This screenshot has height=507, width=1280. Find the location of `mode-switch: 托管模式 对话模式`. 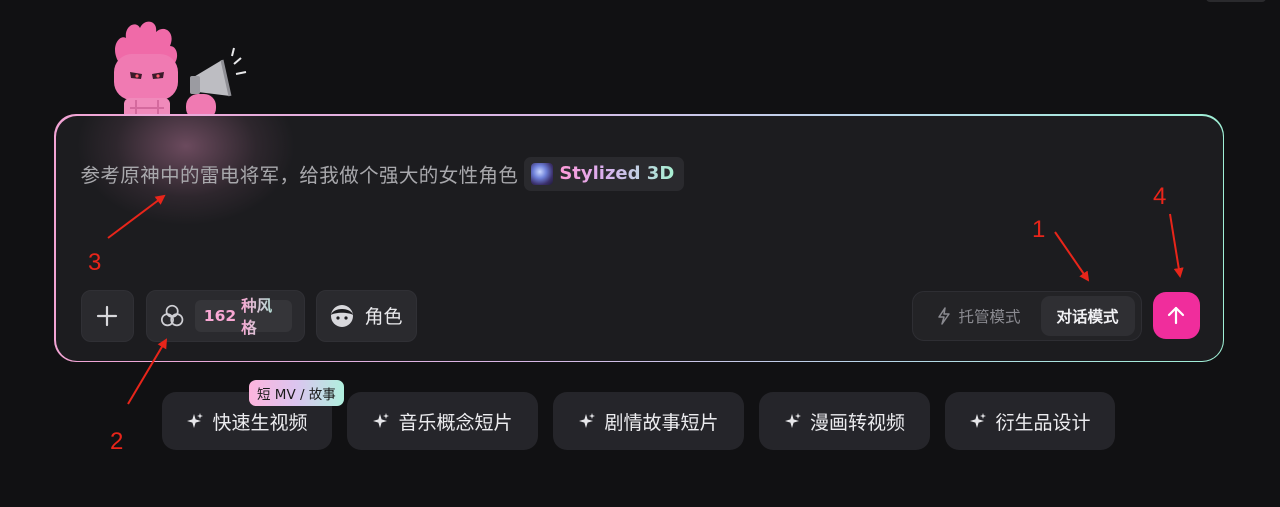

mode-switch: 托管模式 对话模式 is located at coordinates (1026, 315).